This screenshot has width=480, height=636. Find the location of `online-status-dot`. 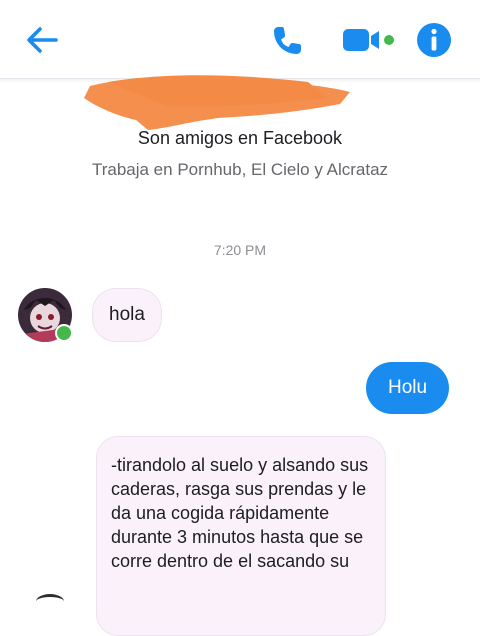

online-status-dot is located at coordinates (64, 333).